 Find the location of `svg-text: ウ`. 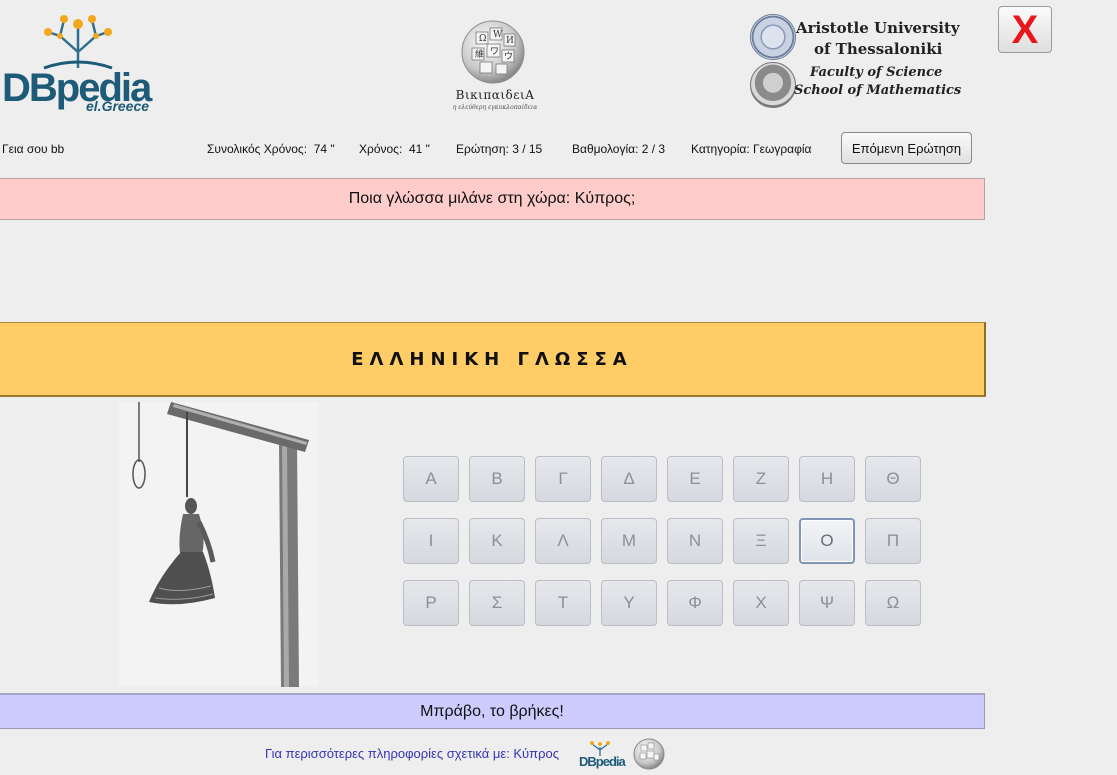

svg-text: ウ is located at coordinates (508, 56).